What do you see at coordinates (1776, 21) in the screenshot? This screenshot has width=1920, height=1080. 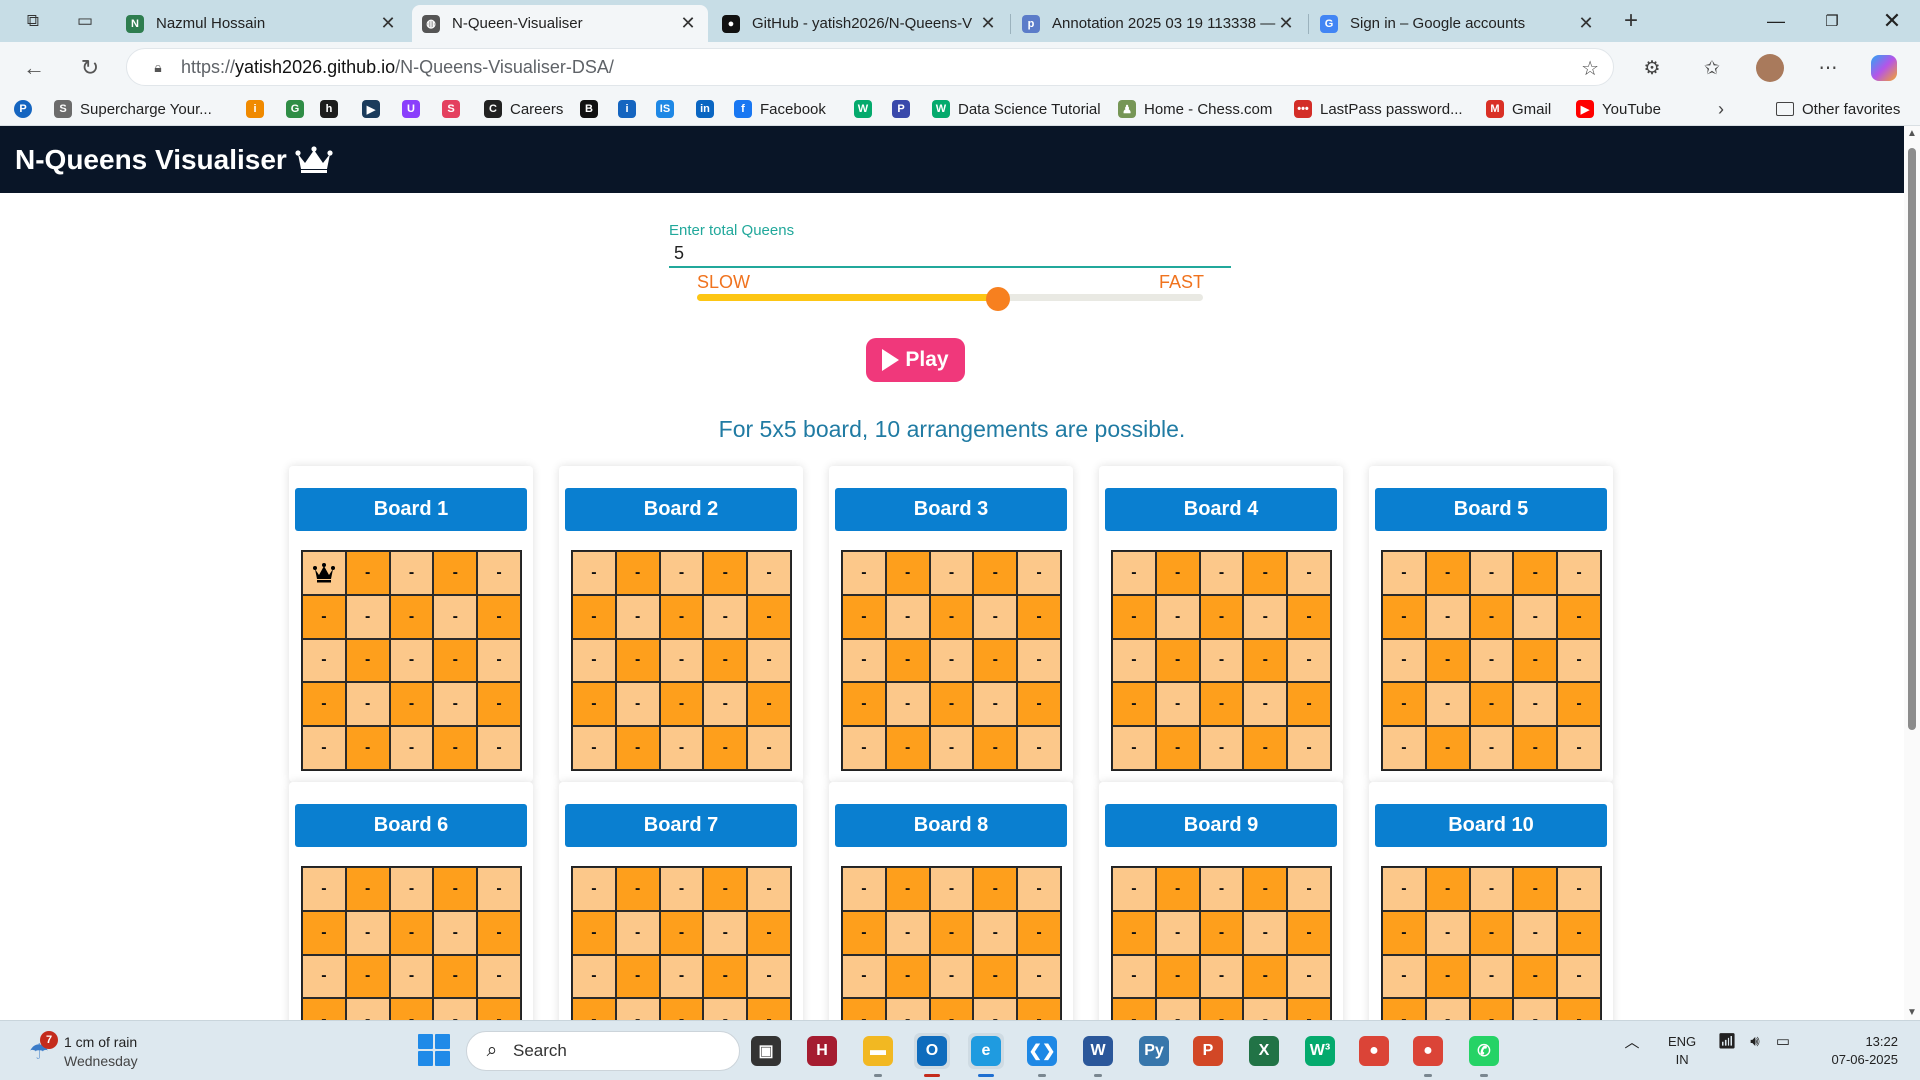 I see `minimize-button: —` at bounding box center [1776, 21].